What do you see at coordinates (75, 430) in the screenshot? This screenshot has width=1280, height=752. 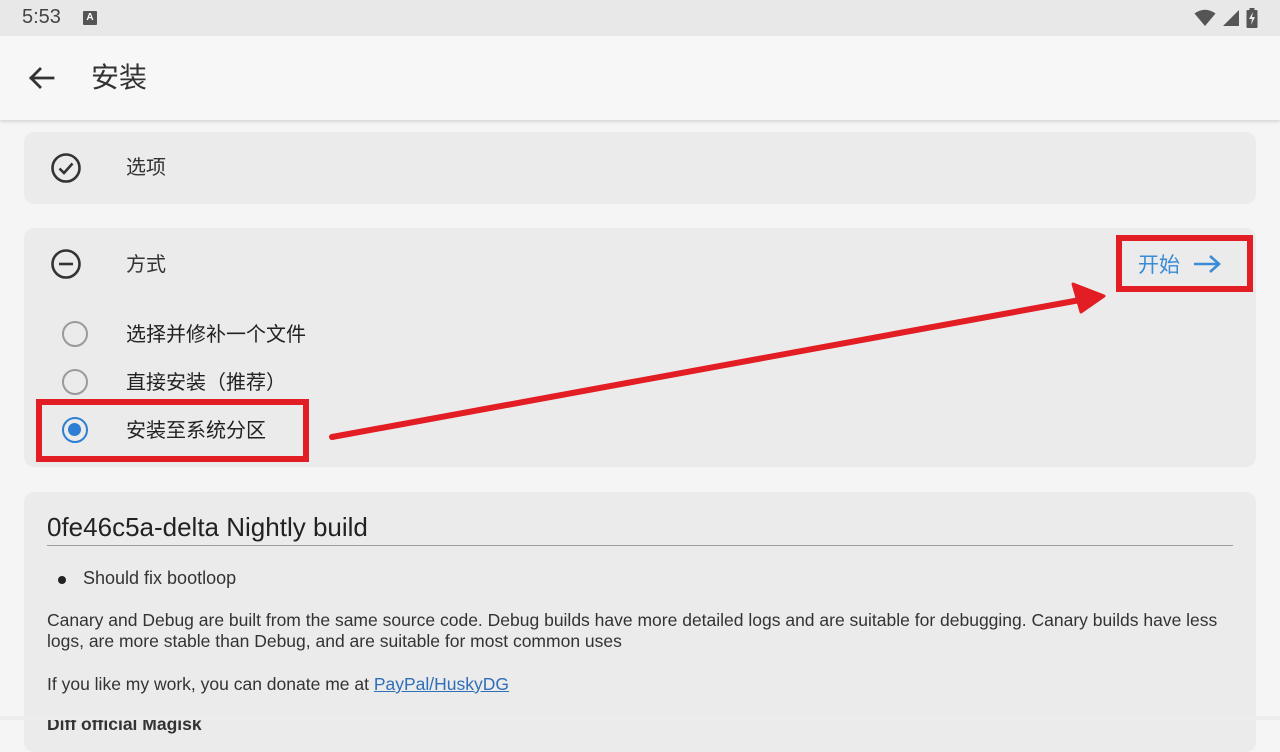 I see `radio-button-selected` at bounding box center [75, 430].